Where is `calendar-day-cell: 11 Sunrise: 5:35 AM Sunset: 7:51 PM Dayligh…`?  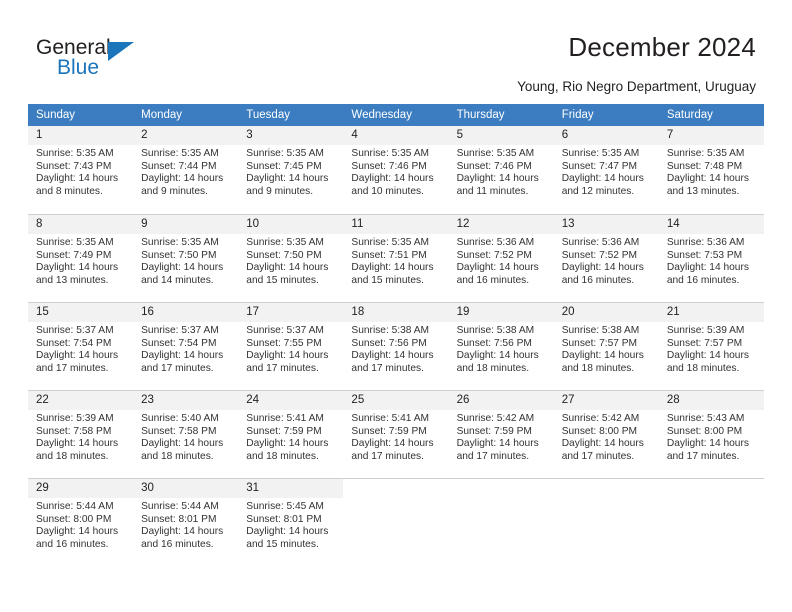
calendar-day-cell: 11 Sunrise: 5:35 AM Sunset: 7:51 PM Dayligh… is located at coordinates (396, 258).